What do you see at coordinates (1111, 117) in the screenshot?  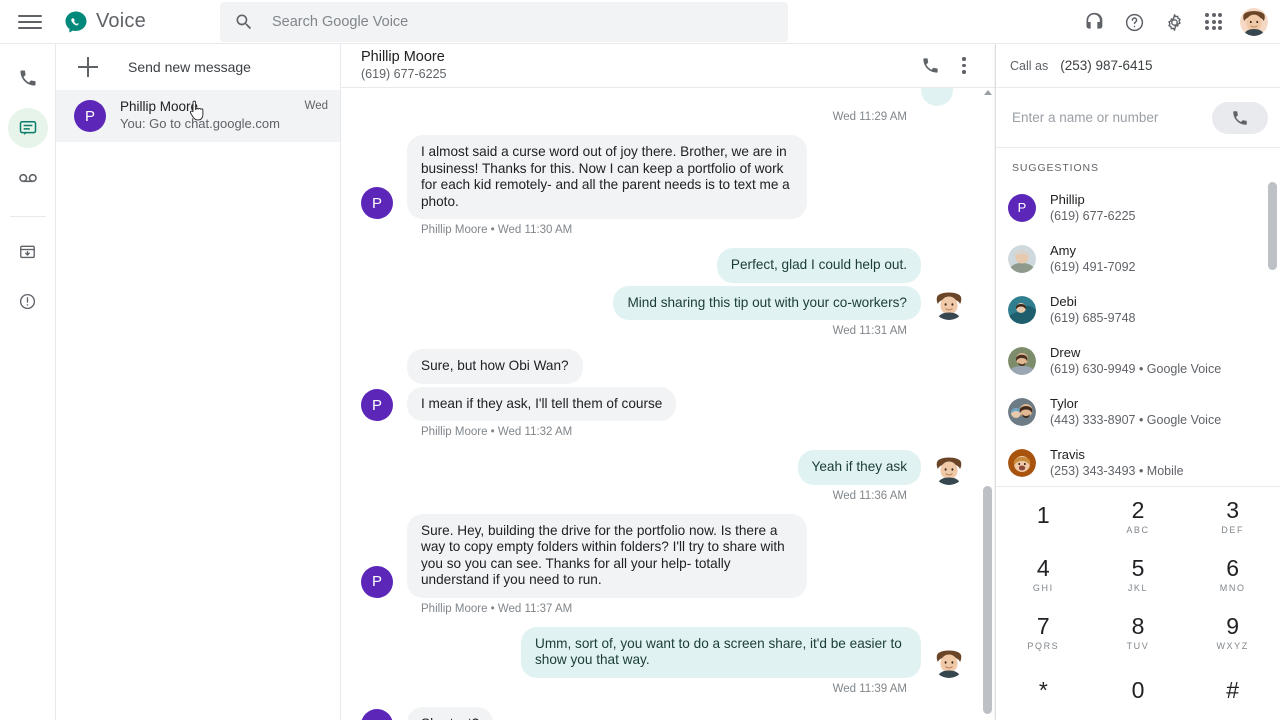 I see `phone-number-input` at bounding box center [1111, 117].